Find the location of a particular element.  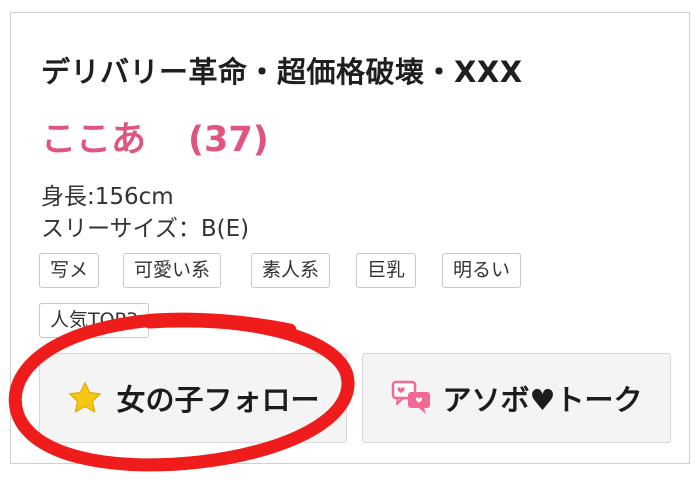

follow-button-label: 女の子フォロー is located at coordinates (218, 400).